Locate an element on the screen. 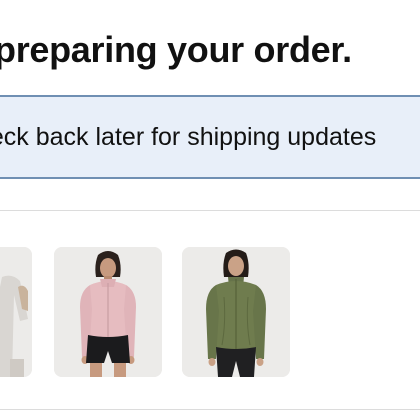 The height and width of the screenshot is (420, 420). order-headline: preparing your order. is located at coordinates (176, 49).